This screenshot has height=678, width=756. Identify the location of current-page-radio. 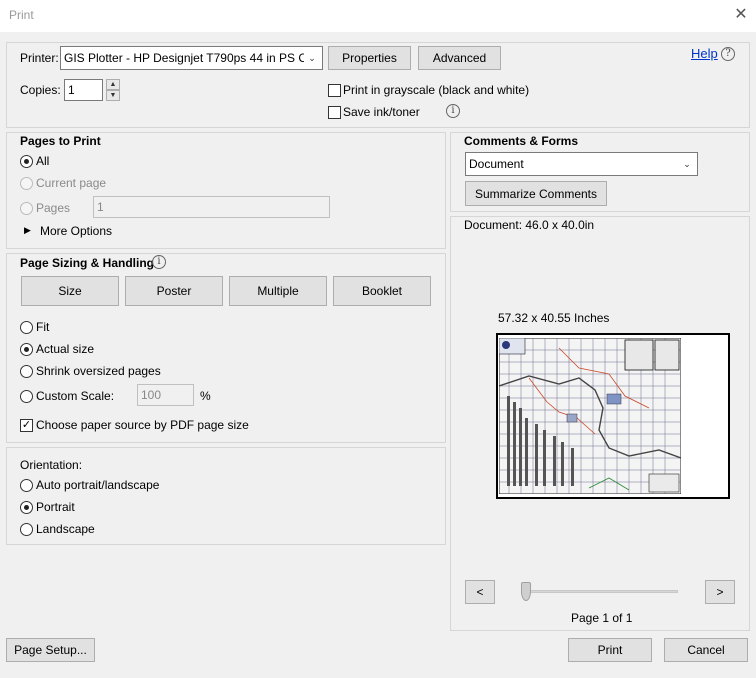
(26, 183).